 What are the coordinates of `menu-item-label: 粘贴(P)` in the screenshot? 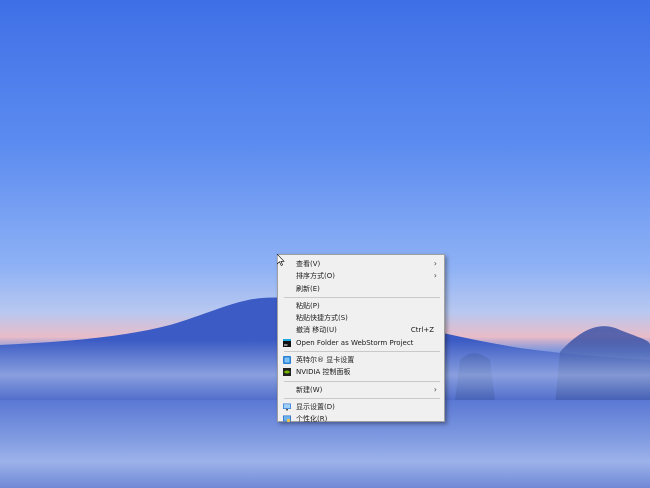 It's located at (308, 305).